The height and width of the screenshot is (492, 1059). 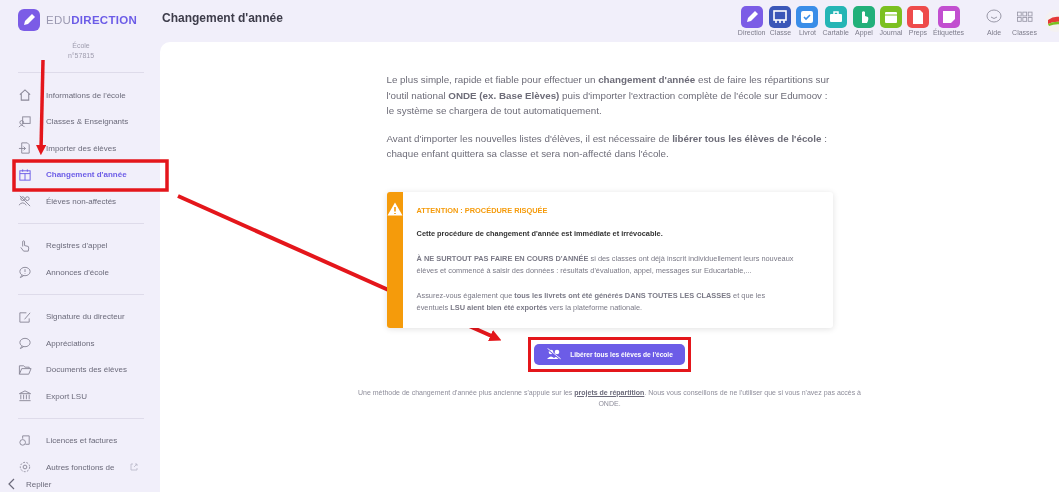 I want to click on sidebar-item: Informations de l'école, so click(x=81, y=95).